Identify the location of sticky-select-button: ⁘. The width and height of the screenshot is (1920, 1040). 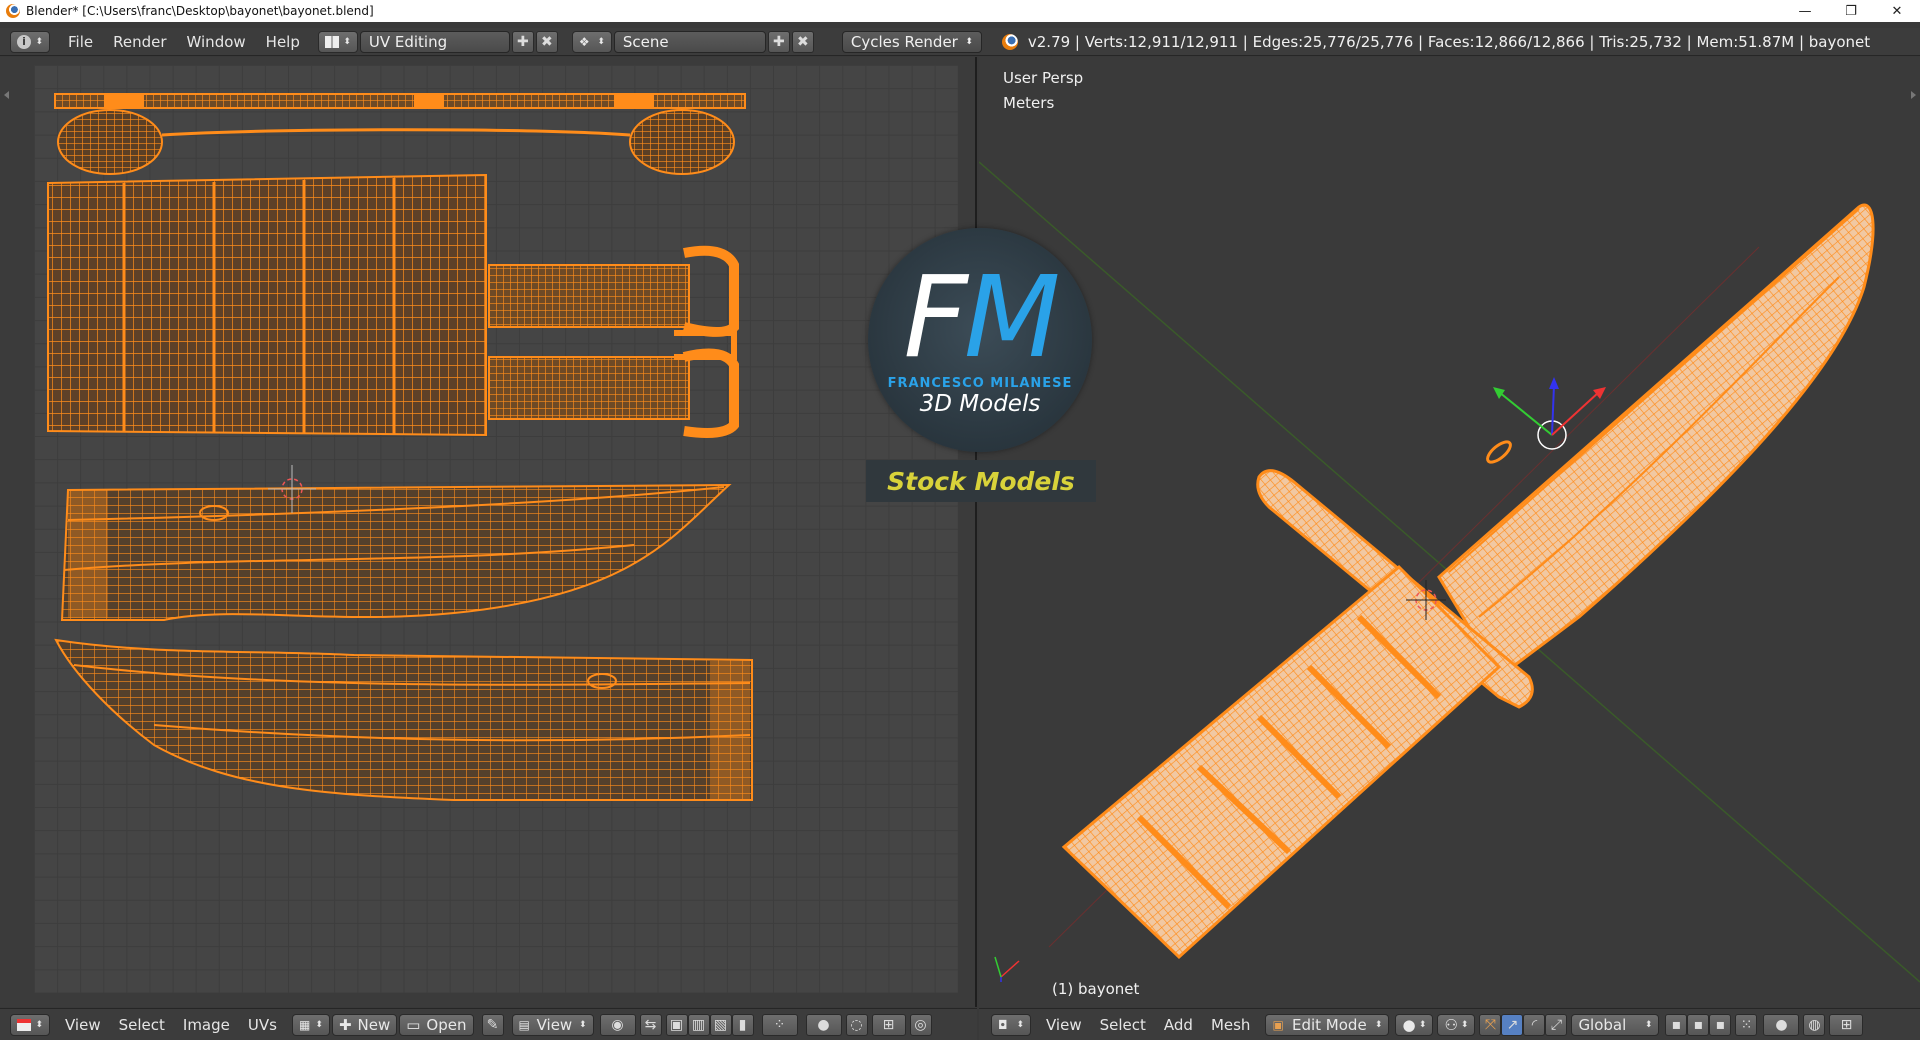
(779, 1024).